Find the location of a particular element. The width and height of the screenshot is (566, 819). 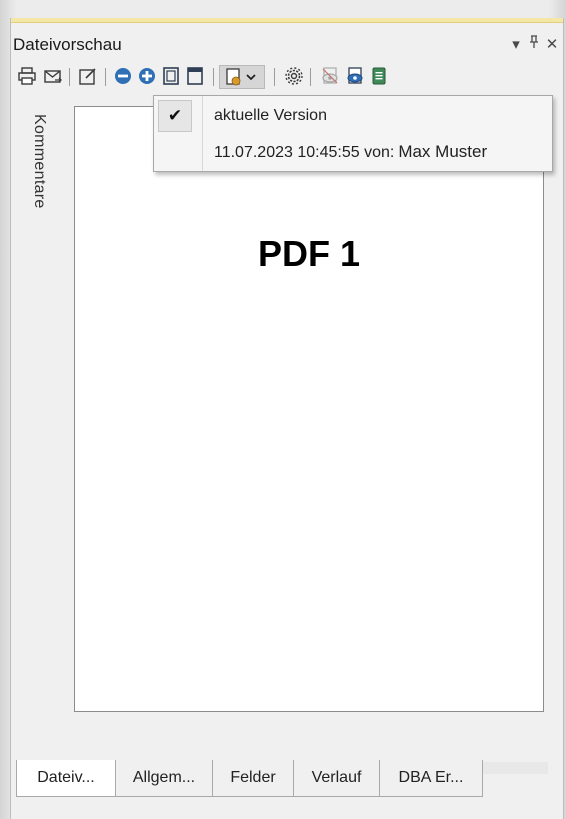

zoom-in-button is located at coordinates (147, 76).